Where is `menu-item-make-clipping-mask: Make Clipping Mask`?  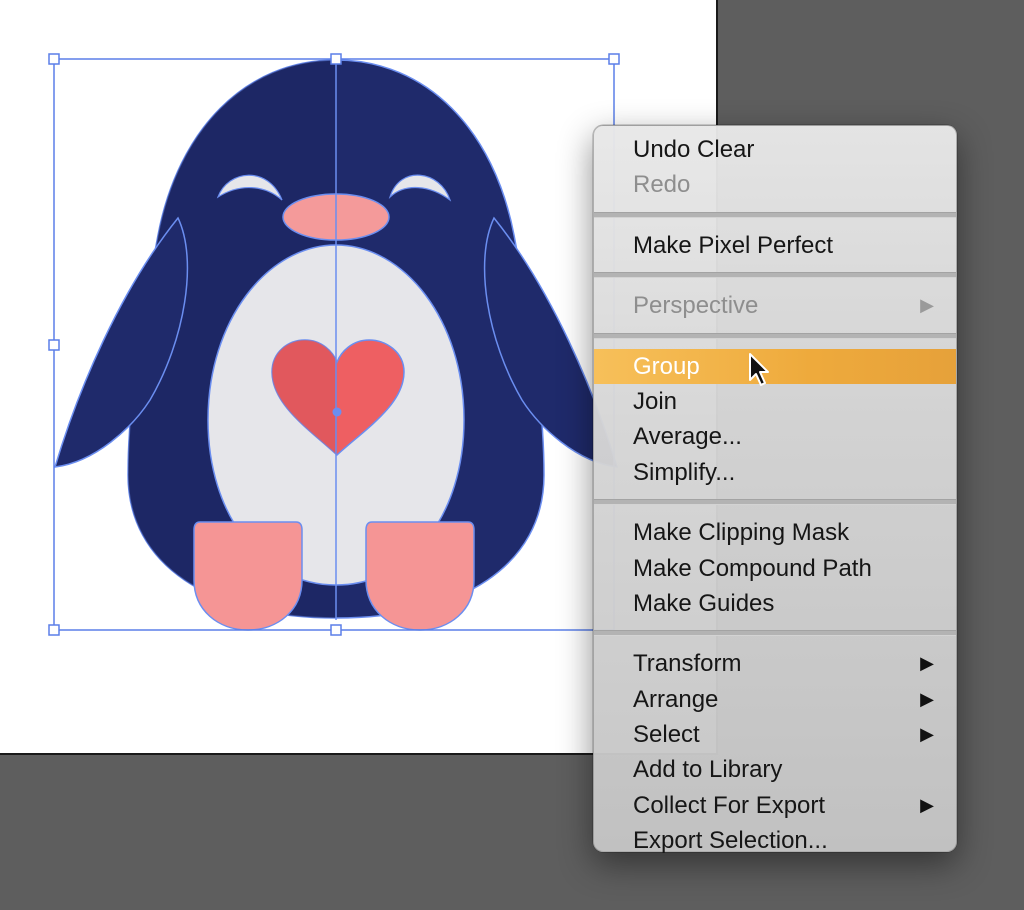 menu-item-make-clipping-mask: Make Clipping Mask is located at coordinates (775, 532).